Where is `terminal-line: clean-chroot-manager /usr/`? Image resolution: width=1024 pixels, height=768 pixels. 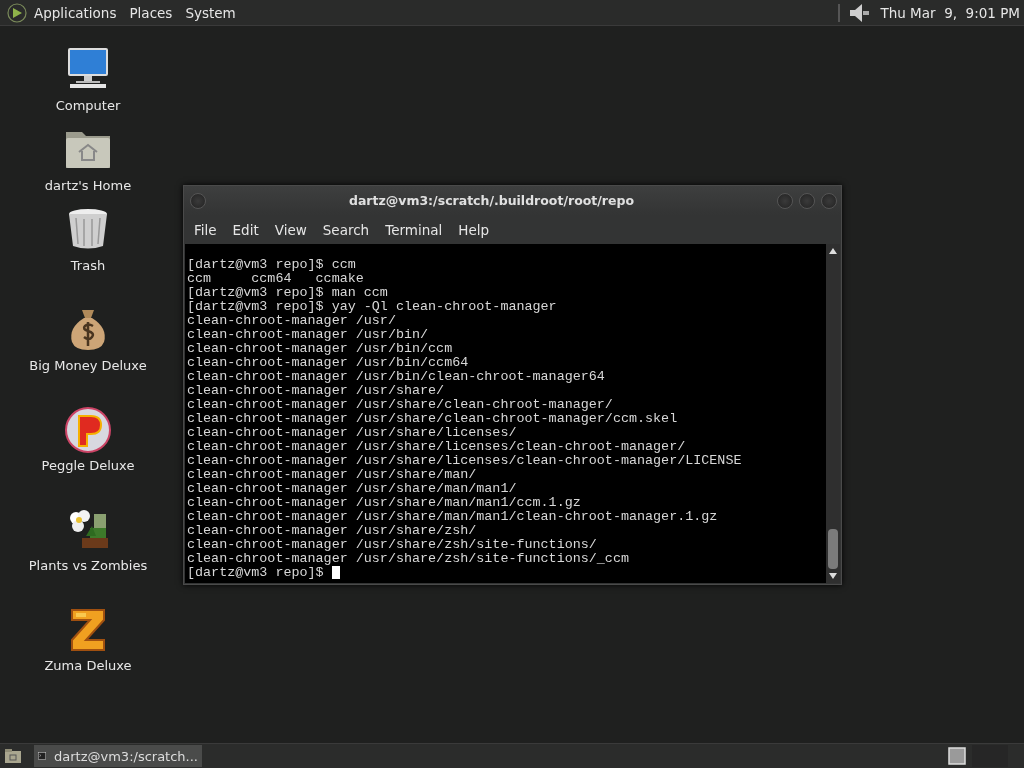 terminal-line: clean-chroot-manager /usr/ is located at coordinates (292, 321).